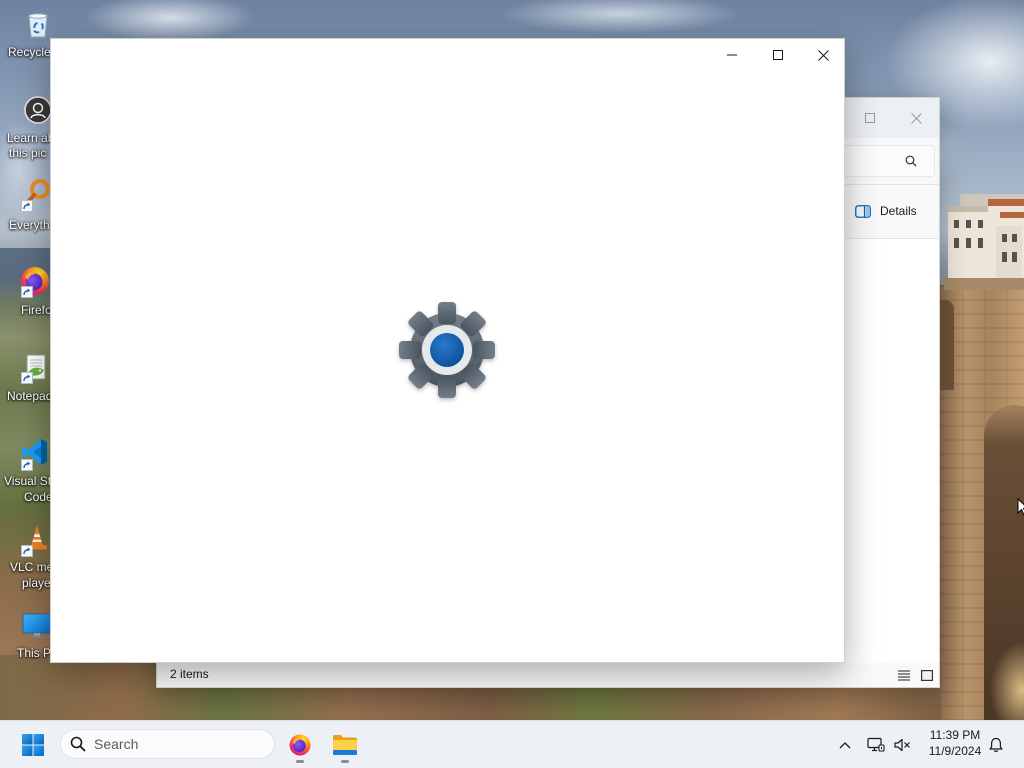 The image size is (1024, 768). I want to click on settings-gear-icon, so click(447, 350).